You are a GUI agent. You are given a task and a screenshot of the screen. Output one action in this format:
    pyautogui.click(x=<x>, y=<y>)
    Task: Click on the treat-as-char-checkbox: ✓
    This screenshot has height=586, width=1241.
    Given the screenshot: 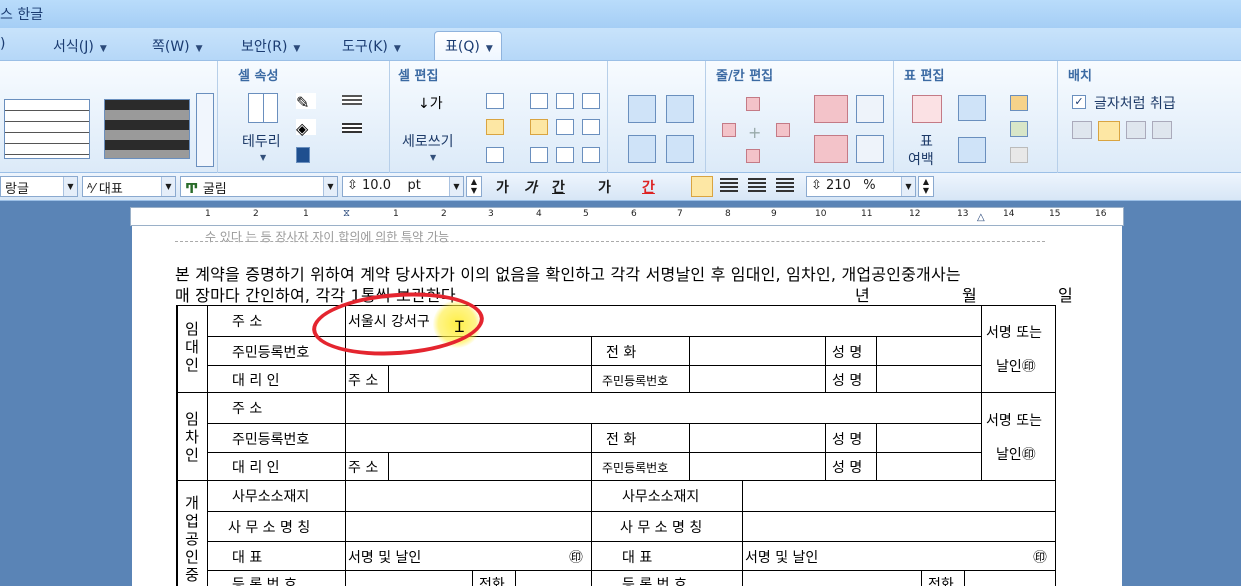 What is the action you would take?
    pyautogui.click(x=1079, y=102)
    